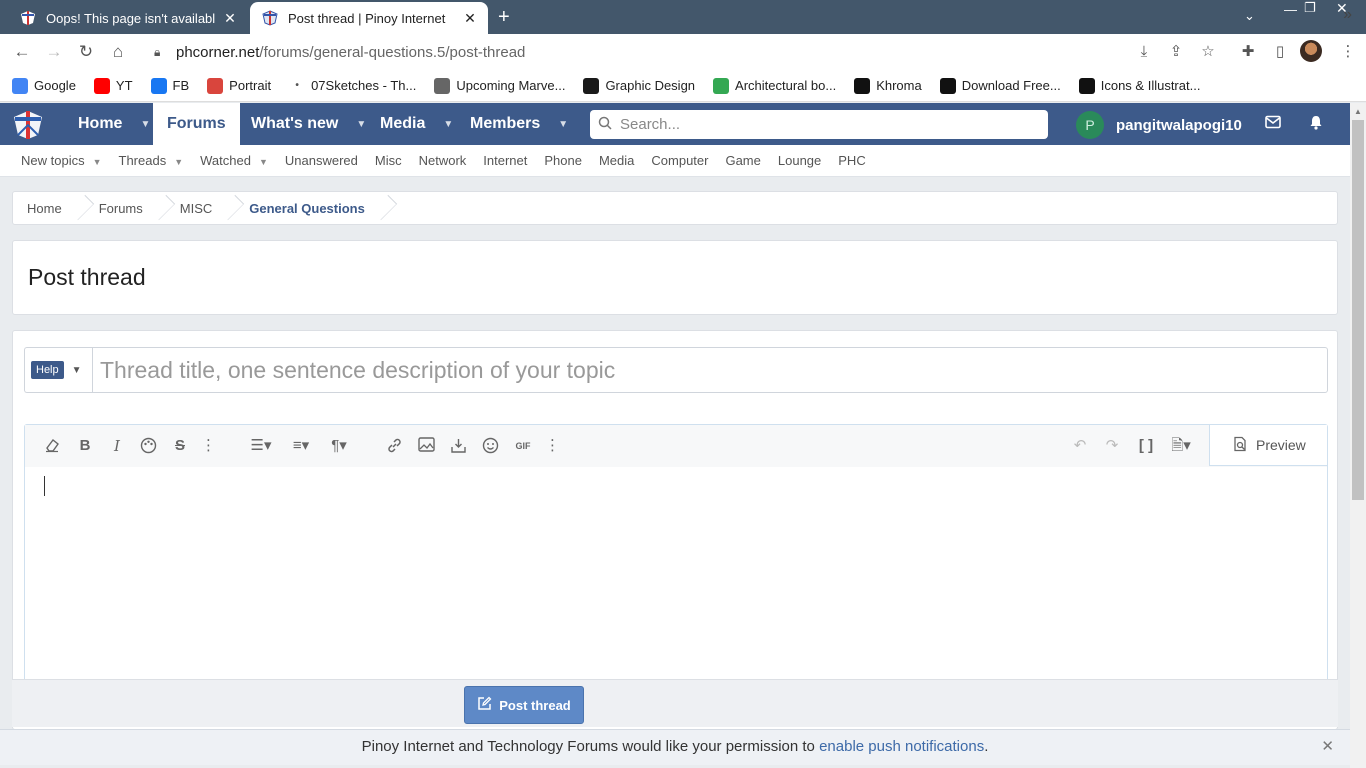 Image resolution: width=1366 pixels, height=768 pixels. What do you see at coordinates (1280, 52) in the screenshot?
I see `side-panel-icon: ▯` at bounding box center [1280, 52].